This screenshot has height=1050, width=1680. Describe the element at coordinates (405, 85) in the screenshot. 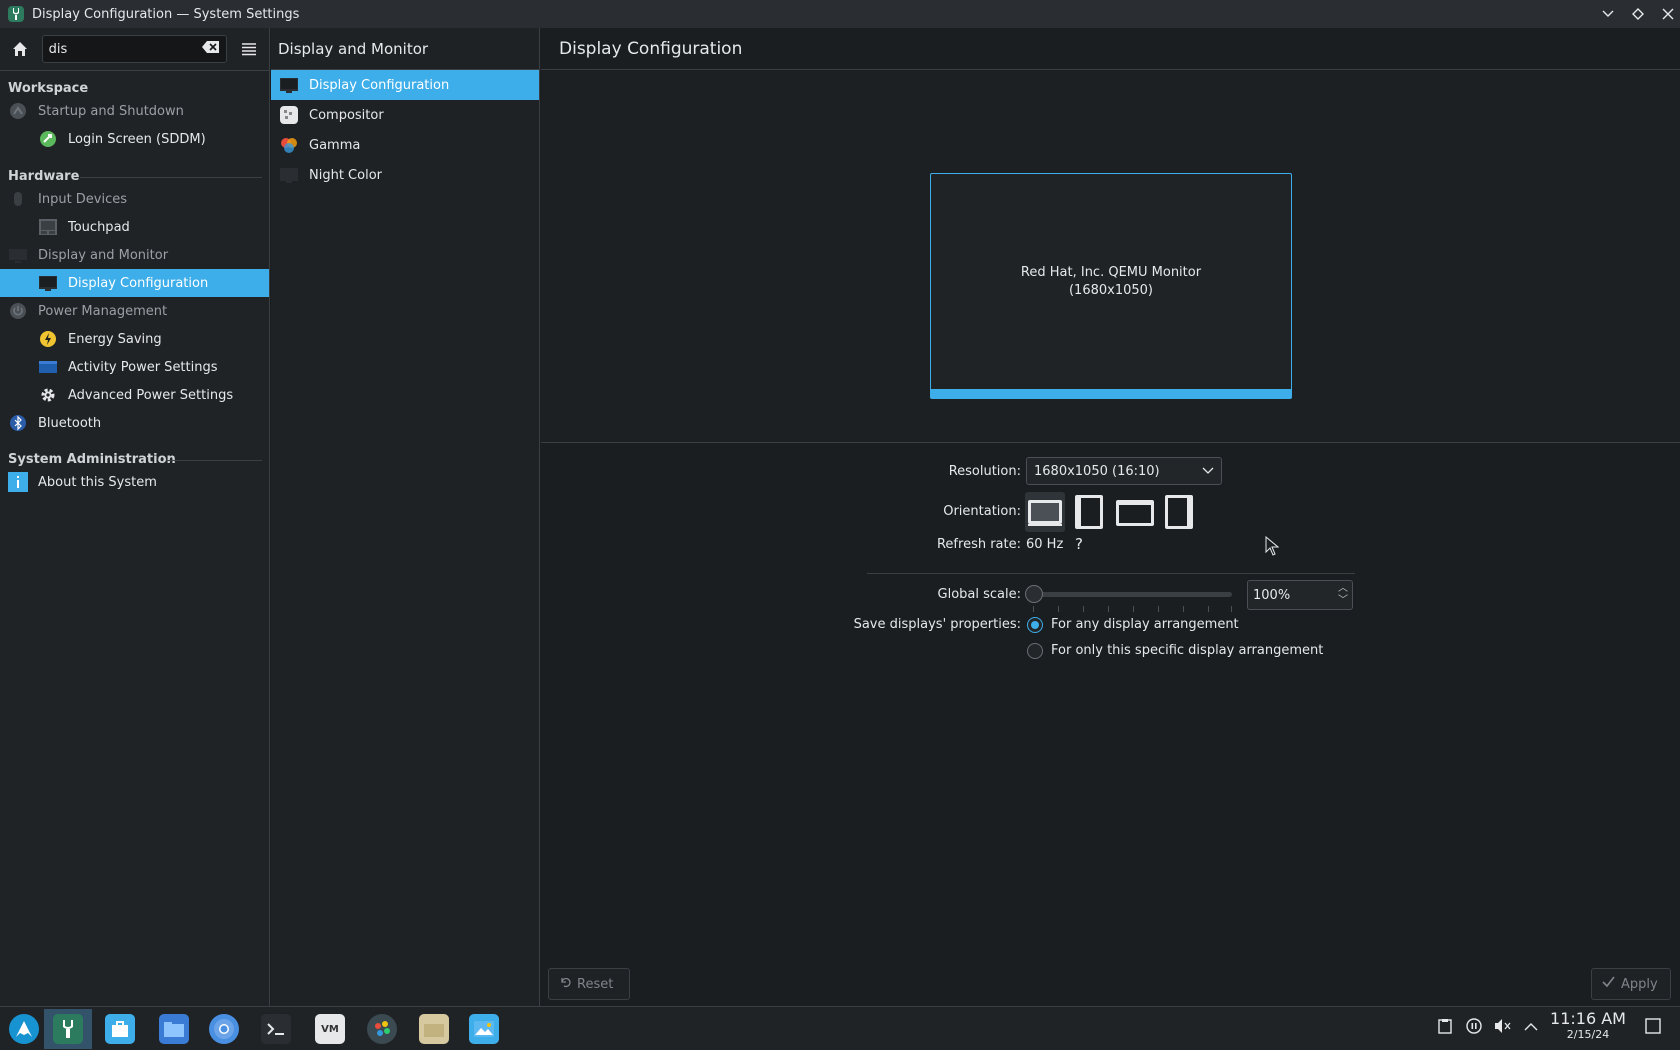

I see `subpanel-item-display-configuration: Display Configuration` at that location.